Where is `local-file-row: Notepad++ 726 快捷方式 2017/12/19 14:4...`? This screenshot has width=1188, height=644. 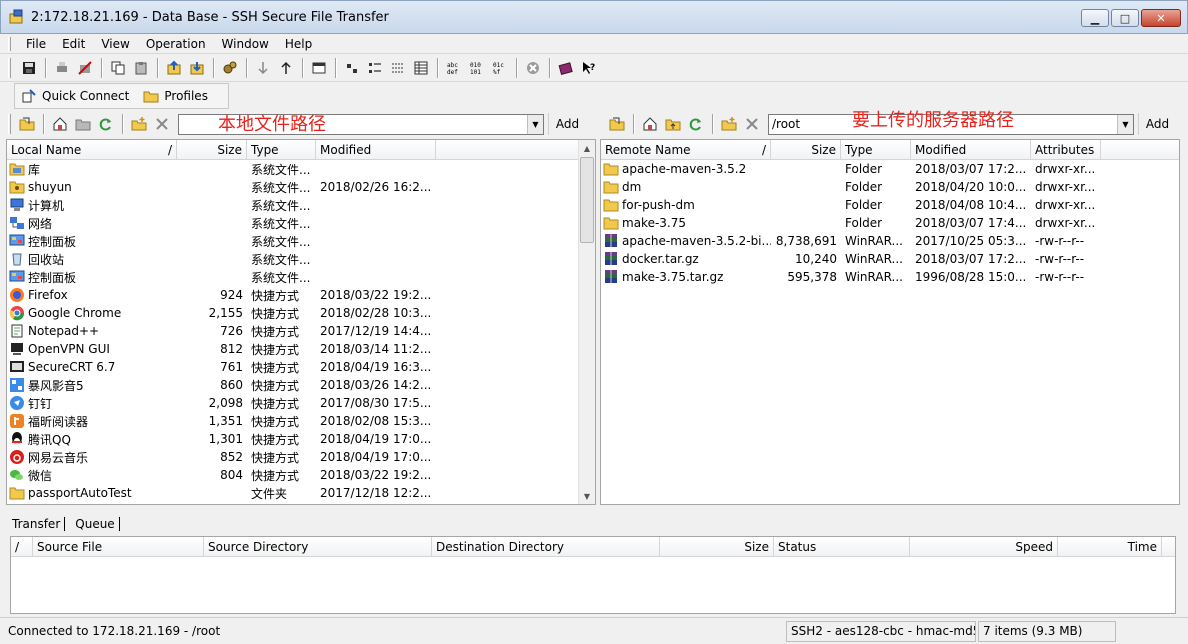
local-file-row: Notepad++ 726 快捷方式 2017/12/19 14:4... is located at coordinates (301, 331).